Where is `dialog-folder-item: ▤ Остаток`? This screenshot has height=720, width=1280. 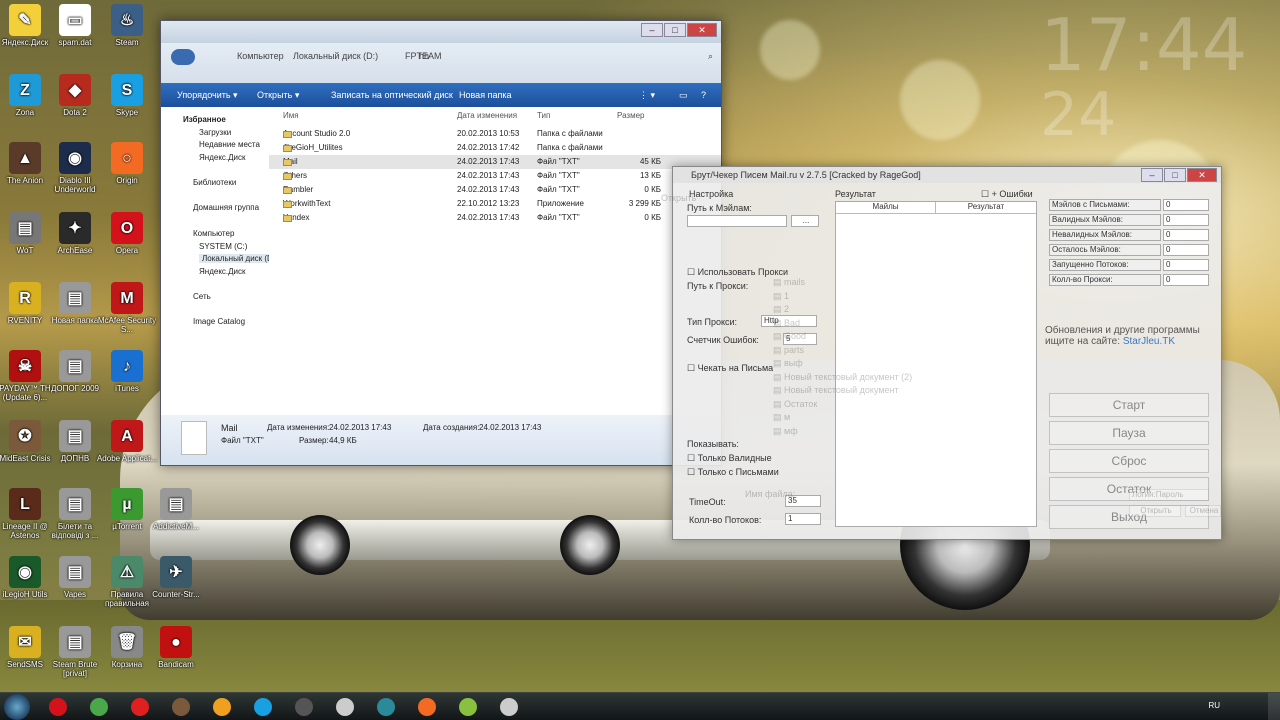 dialog-folder-item: ▤ Остаток is located at coordinates (795, 404).